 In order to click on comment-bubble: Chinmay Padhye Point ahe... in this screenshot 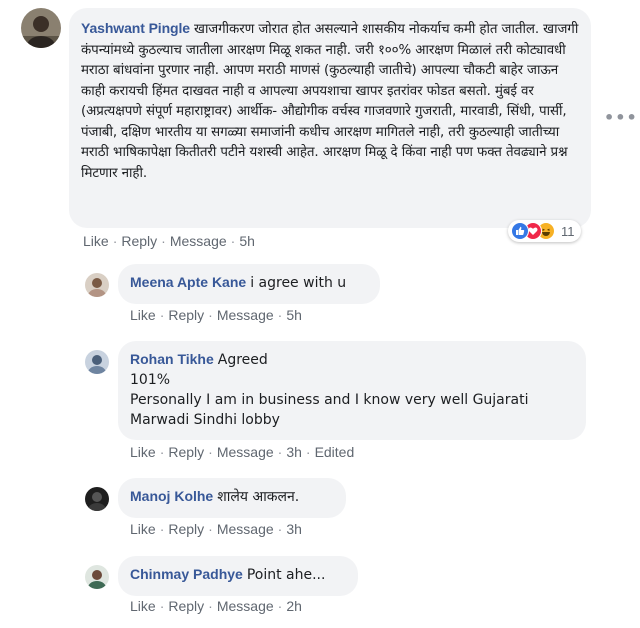, I will do `click(238, 576)`.